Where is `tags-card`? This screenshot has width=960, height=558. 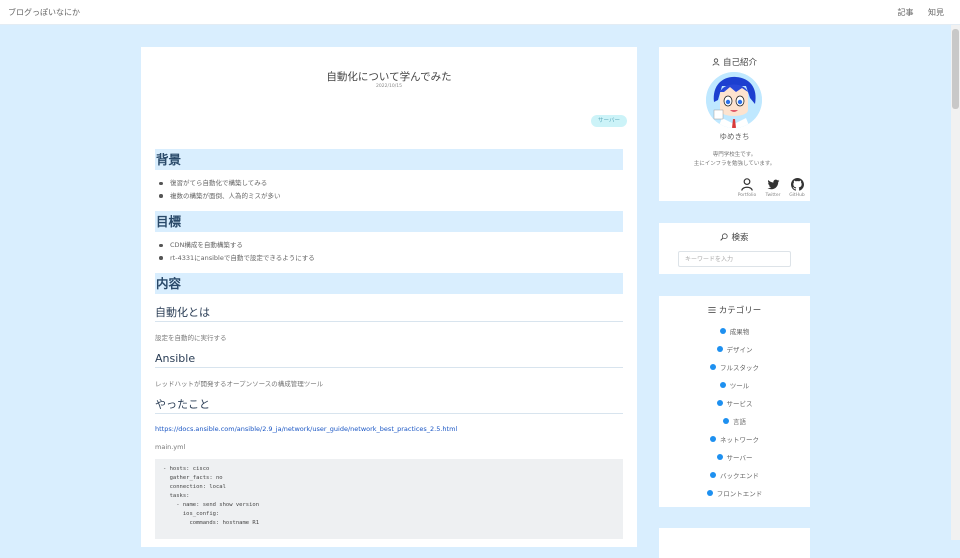 tags-card is located at coordinates (734, 543).